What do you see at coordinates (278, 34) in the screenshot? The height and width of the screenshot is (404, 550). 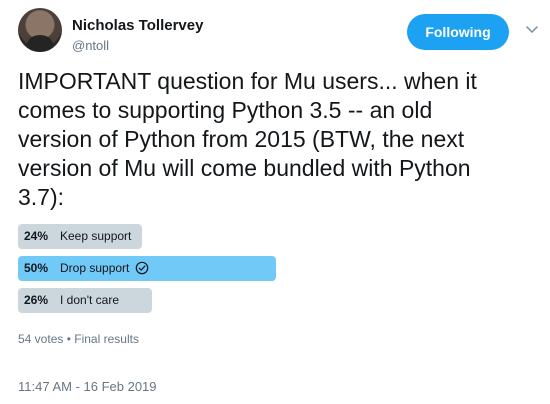 I see `tweet-header: Nicholas Tollervey @ntoll Following` at bounding box center [278, 34].